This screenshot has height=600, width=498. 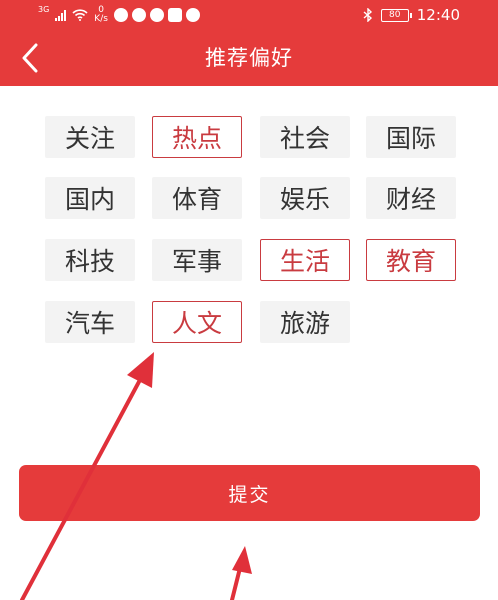 I want to click on battery-icon: 80, so click(x=396, y=15).